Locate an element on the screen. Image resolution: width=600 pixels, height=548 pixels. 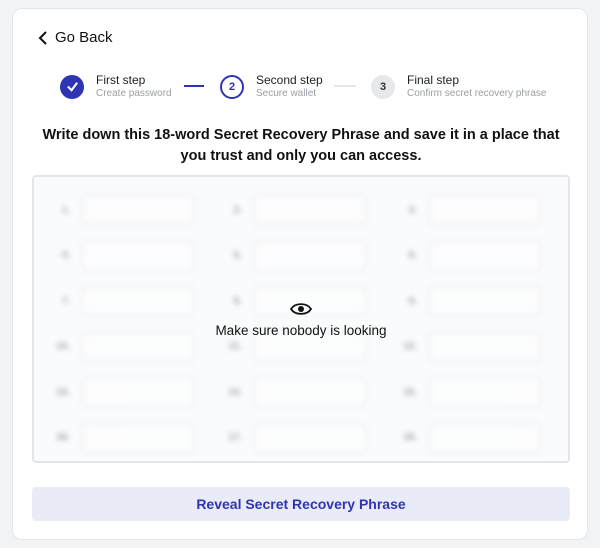
step-complete-check-icon is located at coordinates (72, 86).